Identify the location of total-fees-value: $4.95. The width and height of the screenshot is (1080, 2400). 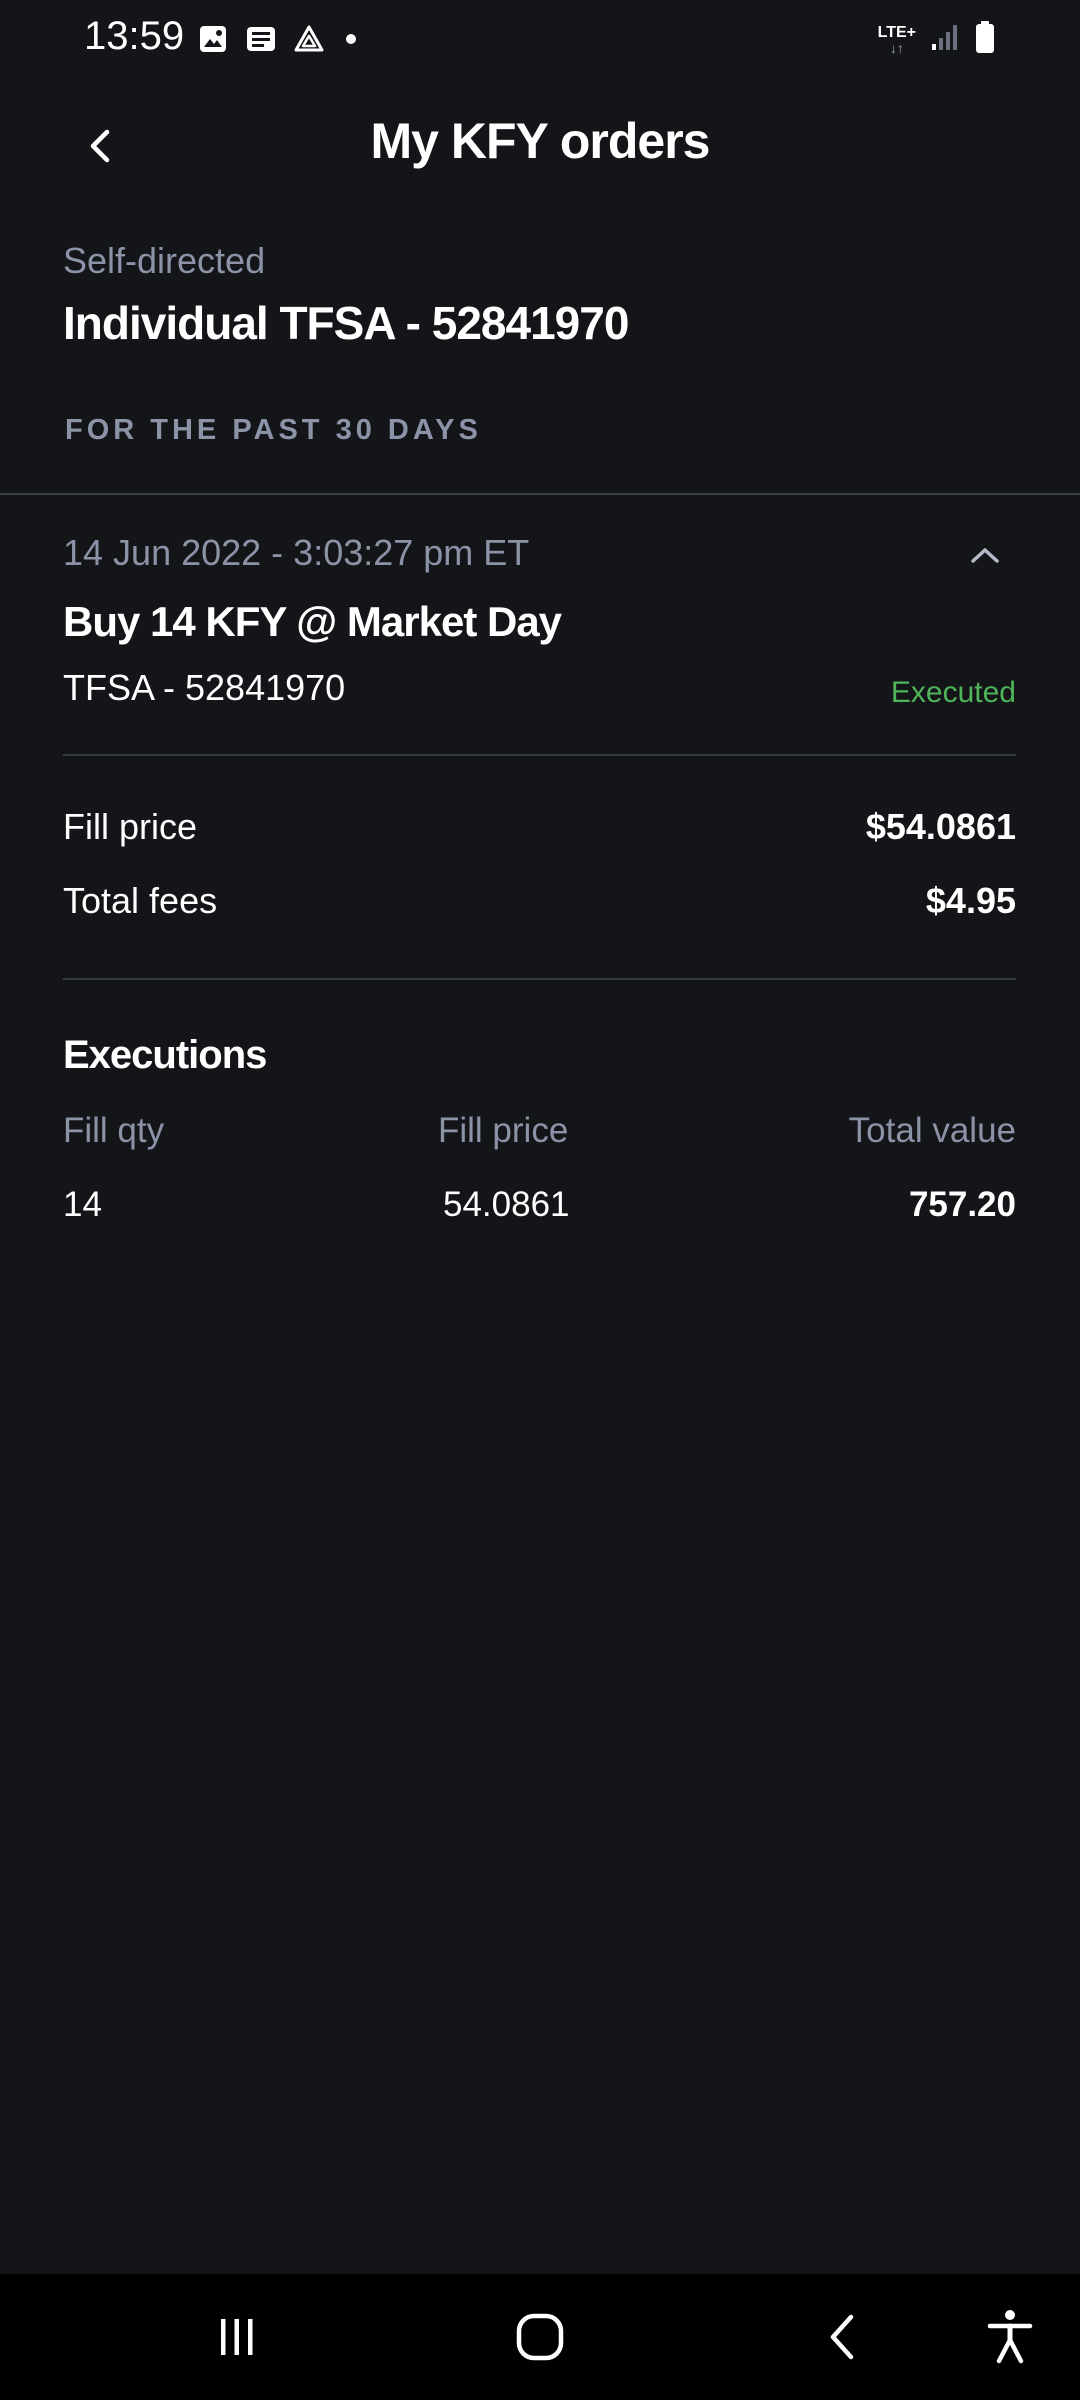
(970, 900).